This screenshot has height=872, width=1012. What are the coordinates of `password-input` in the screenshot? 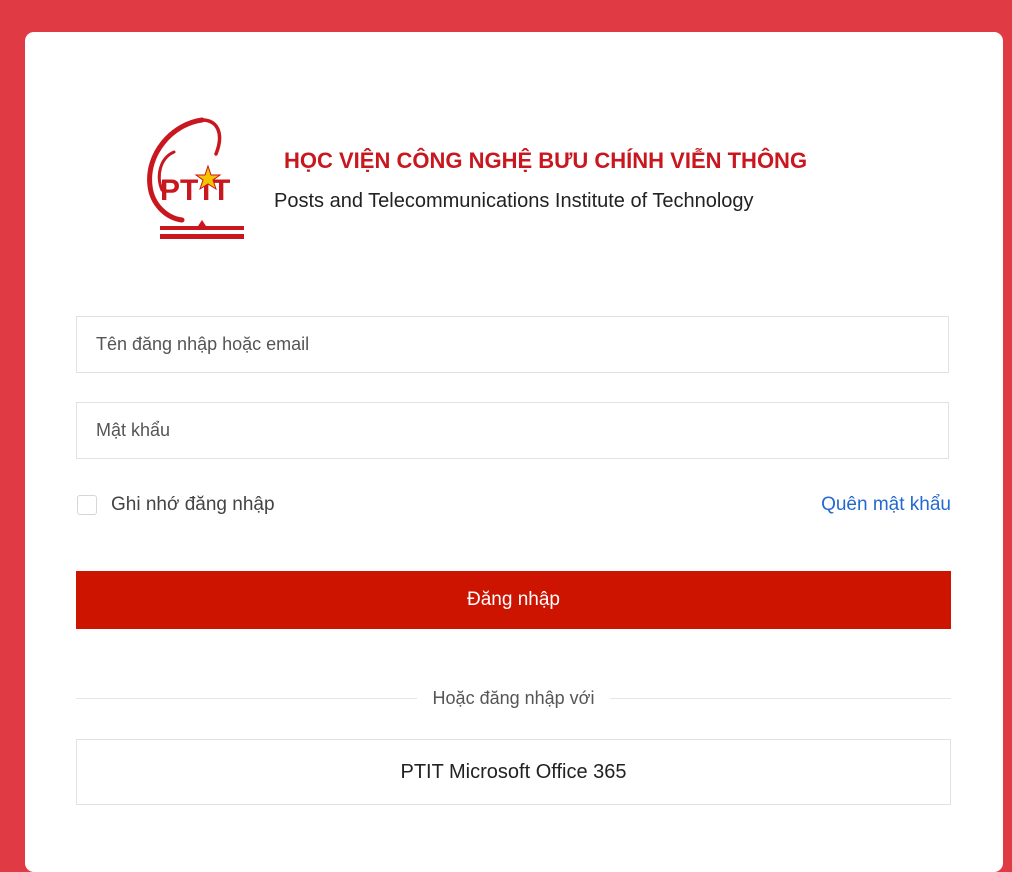 It's located at (512, 430).